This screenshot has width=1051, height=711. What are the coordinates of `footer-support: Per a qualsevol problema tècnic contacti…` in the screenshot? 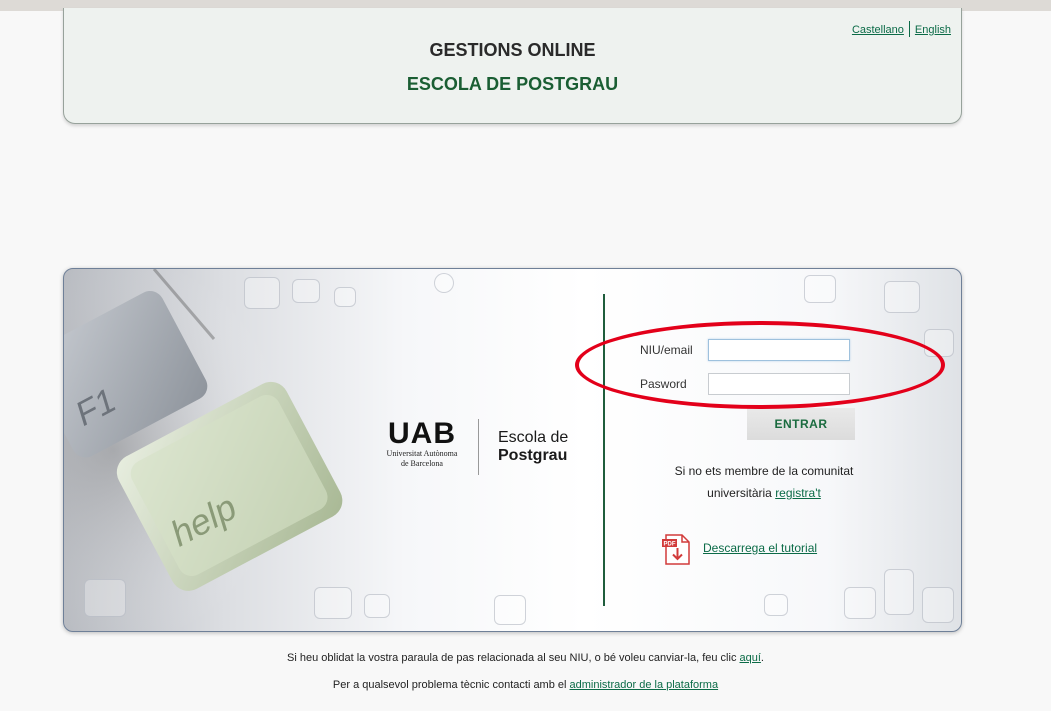 It's located at (525, 685).